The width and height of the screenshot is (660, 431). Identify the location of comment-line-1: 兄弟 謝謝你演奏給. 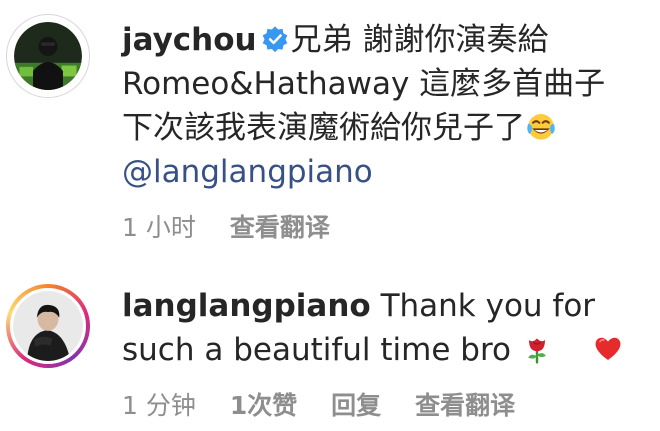
(419, 40).